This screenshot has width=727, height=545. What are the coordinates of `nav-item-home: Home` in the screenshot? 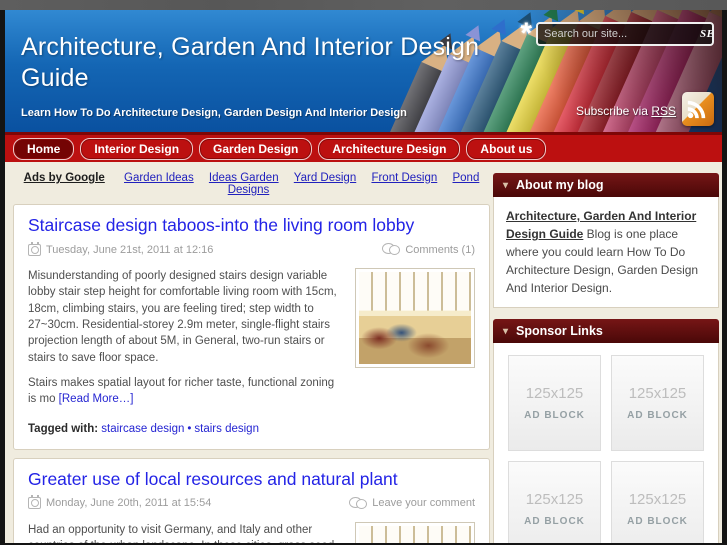 It's located at (44, 148).